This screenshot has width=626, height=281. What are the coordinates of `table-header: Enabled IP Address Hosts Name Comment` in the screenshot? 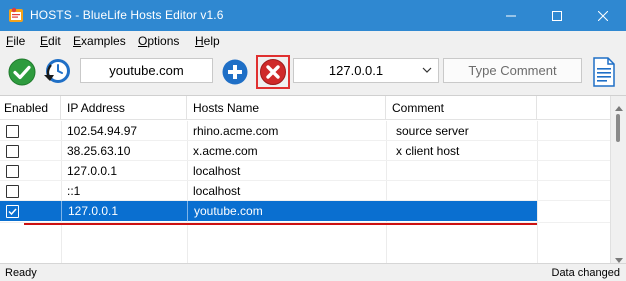 It's located at (305, 108).